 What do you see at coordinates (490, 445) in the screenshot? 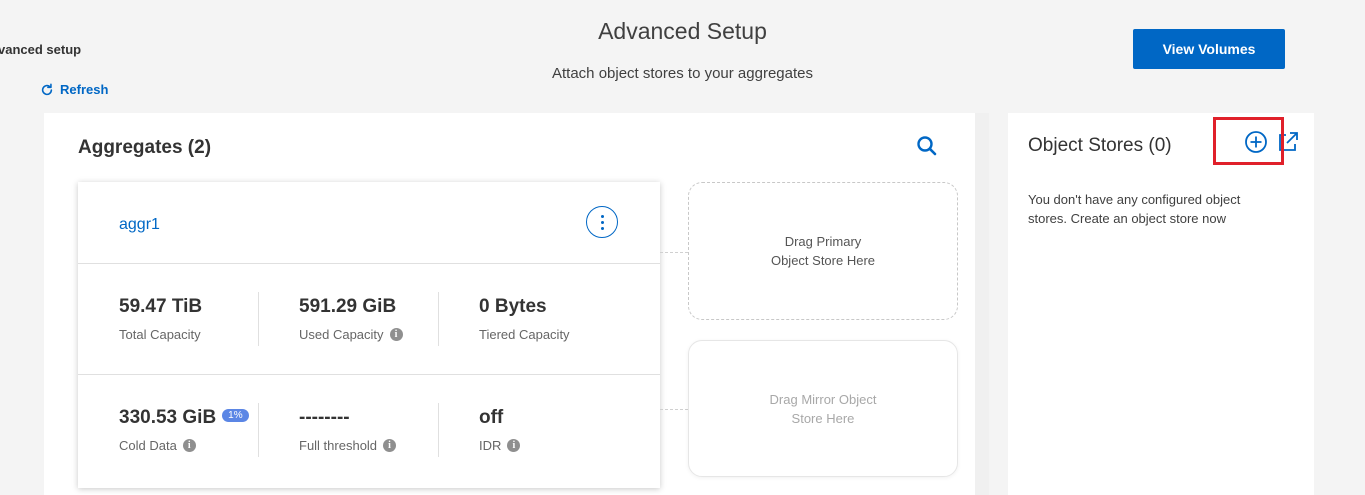
I see `metric-label: IDR` at bounding box center [490, 445].